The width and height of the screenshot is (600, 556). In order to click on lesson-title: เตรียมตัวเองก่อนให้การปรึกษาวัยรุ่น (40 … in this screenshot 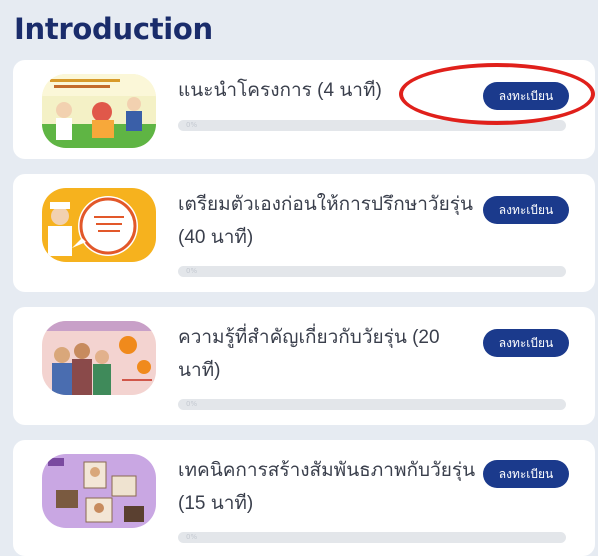, I will do `click(328, 221)`.